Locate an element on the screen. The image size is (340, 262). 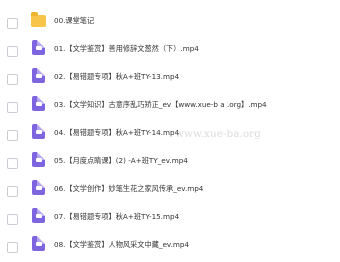
list-item: 02.【易错题专项】秋A+班TY-13.mp4 is located at coordinates (170, 80).